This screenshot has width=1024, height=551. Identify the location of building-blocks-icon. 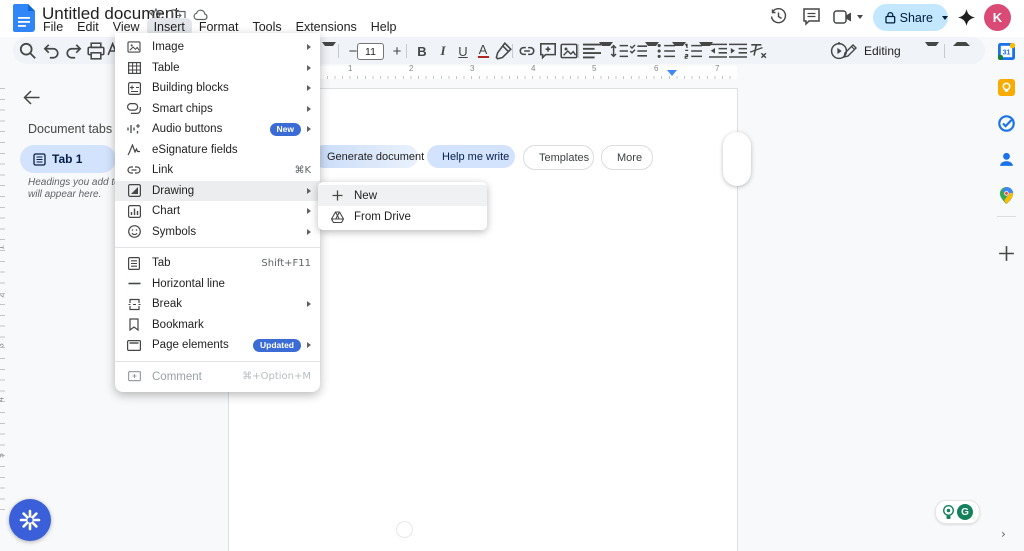
(134, 88).